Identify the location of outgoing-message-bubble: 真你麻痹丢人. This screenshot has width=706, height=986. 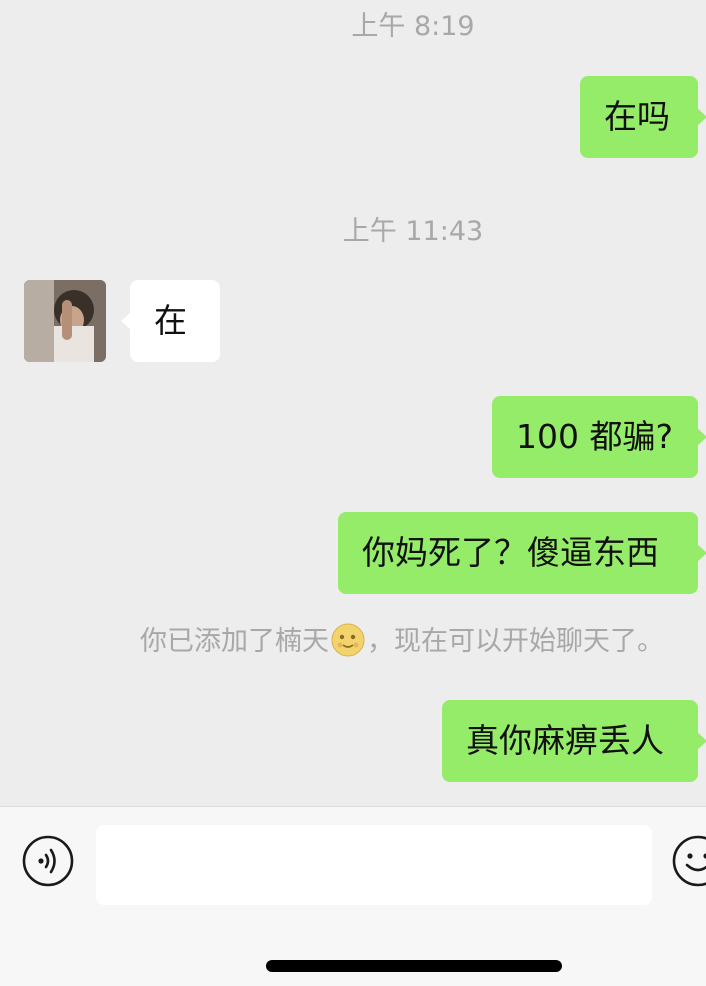
(574, 741).